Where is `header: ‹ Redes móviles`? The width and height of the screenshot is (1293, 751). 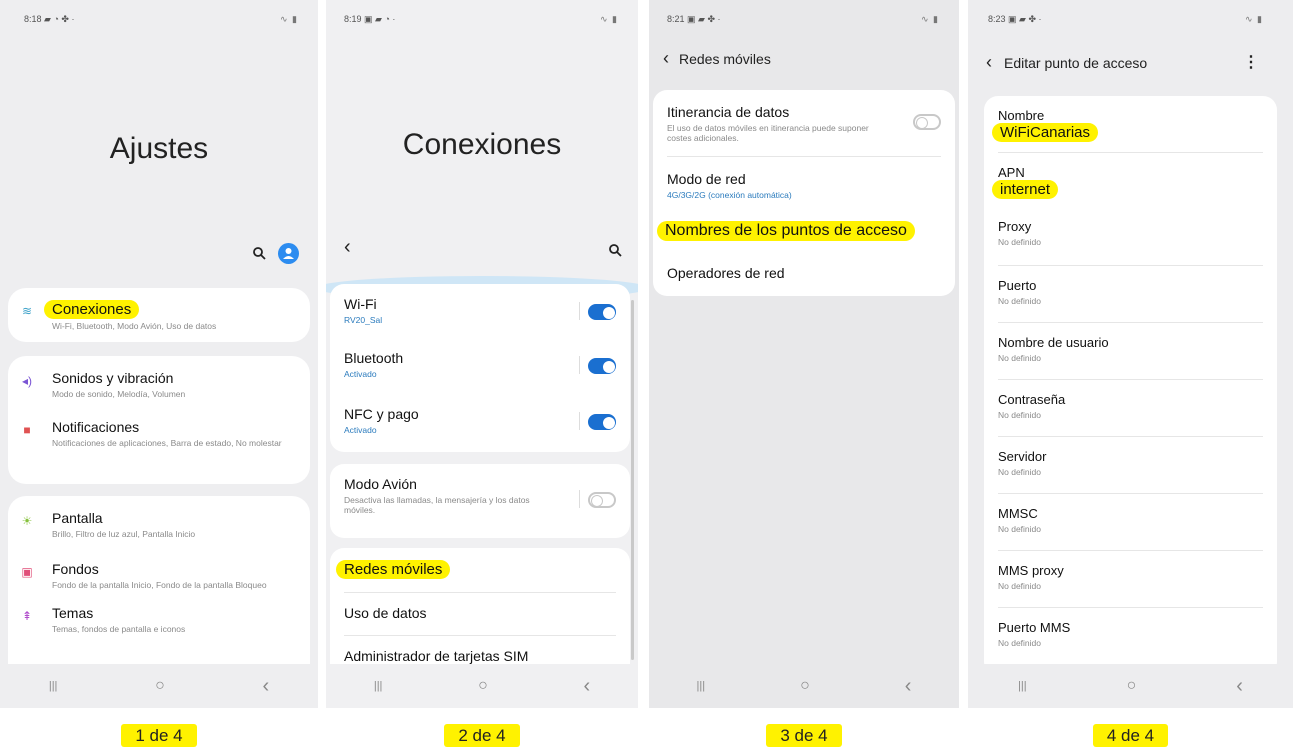
header: ‹ Redes móviles is located at coordinates (717, 58).